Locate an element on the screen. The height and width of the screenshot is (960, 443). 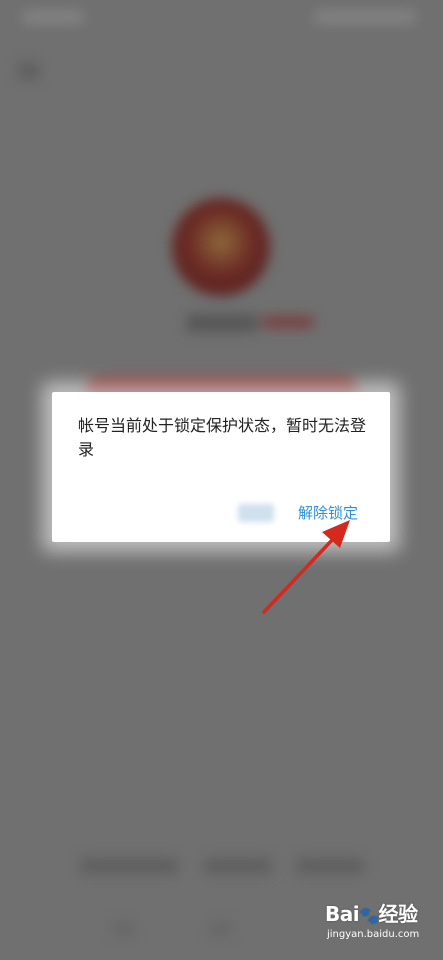
avatar is located at coordinates (221, 247).